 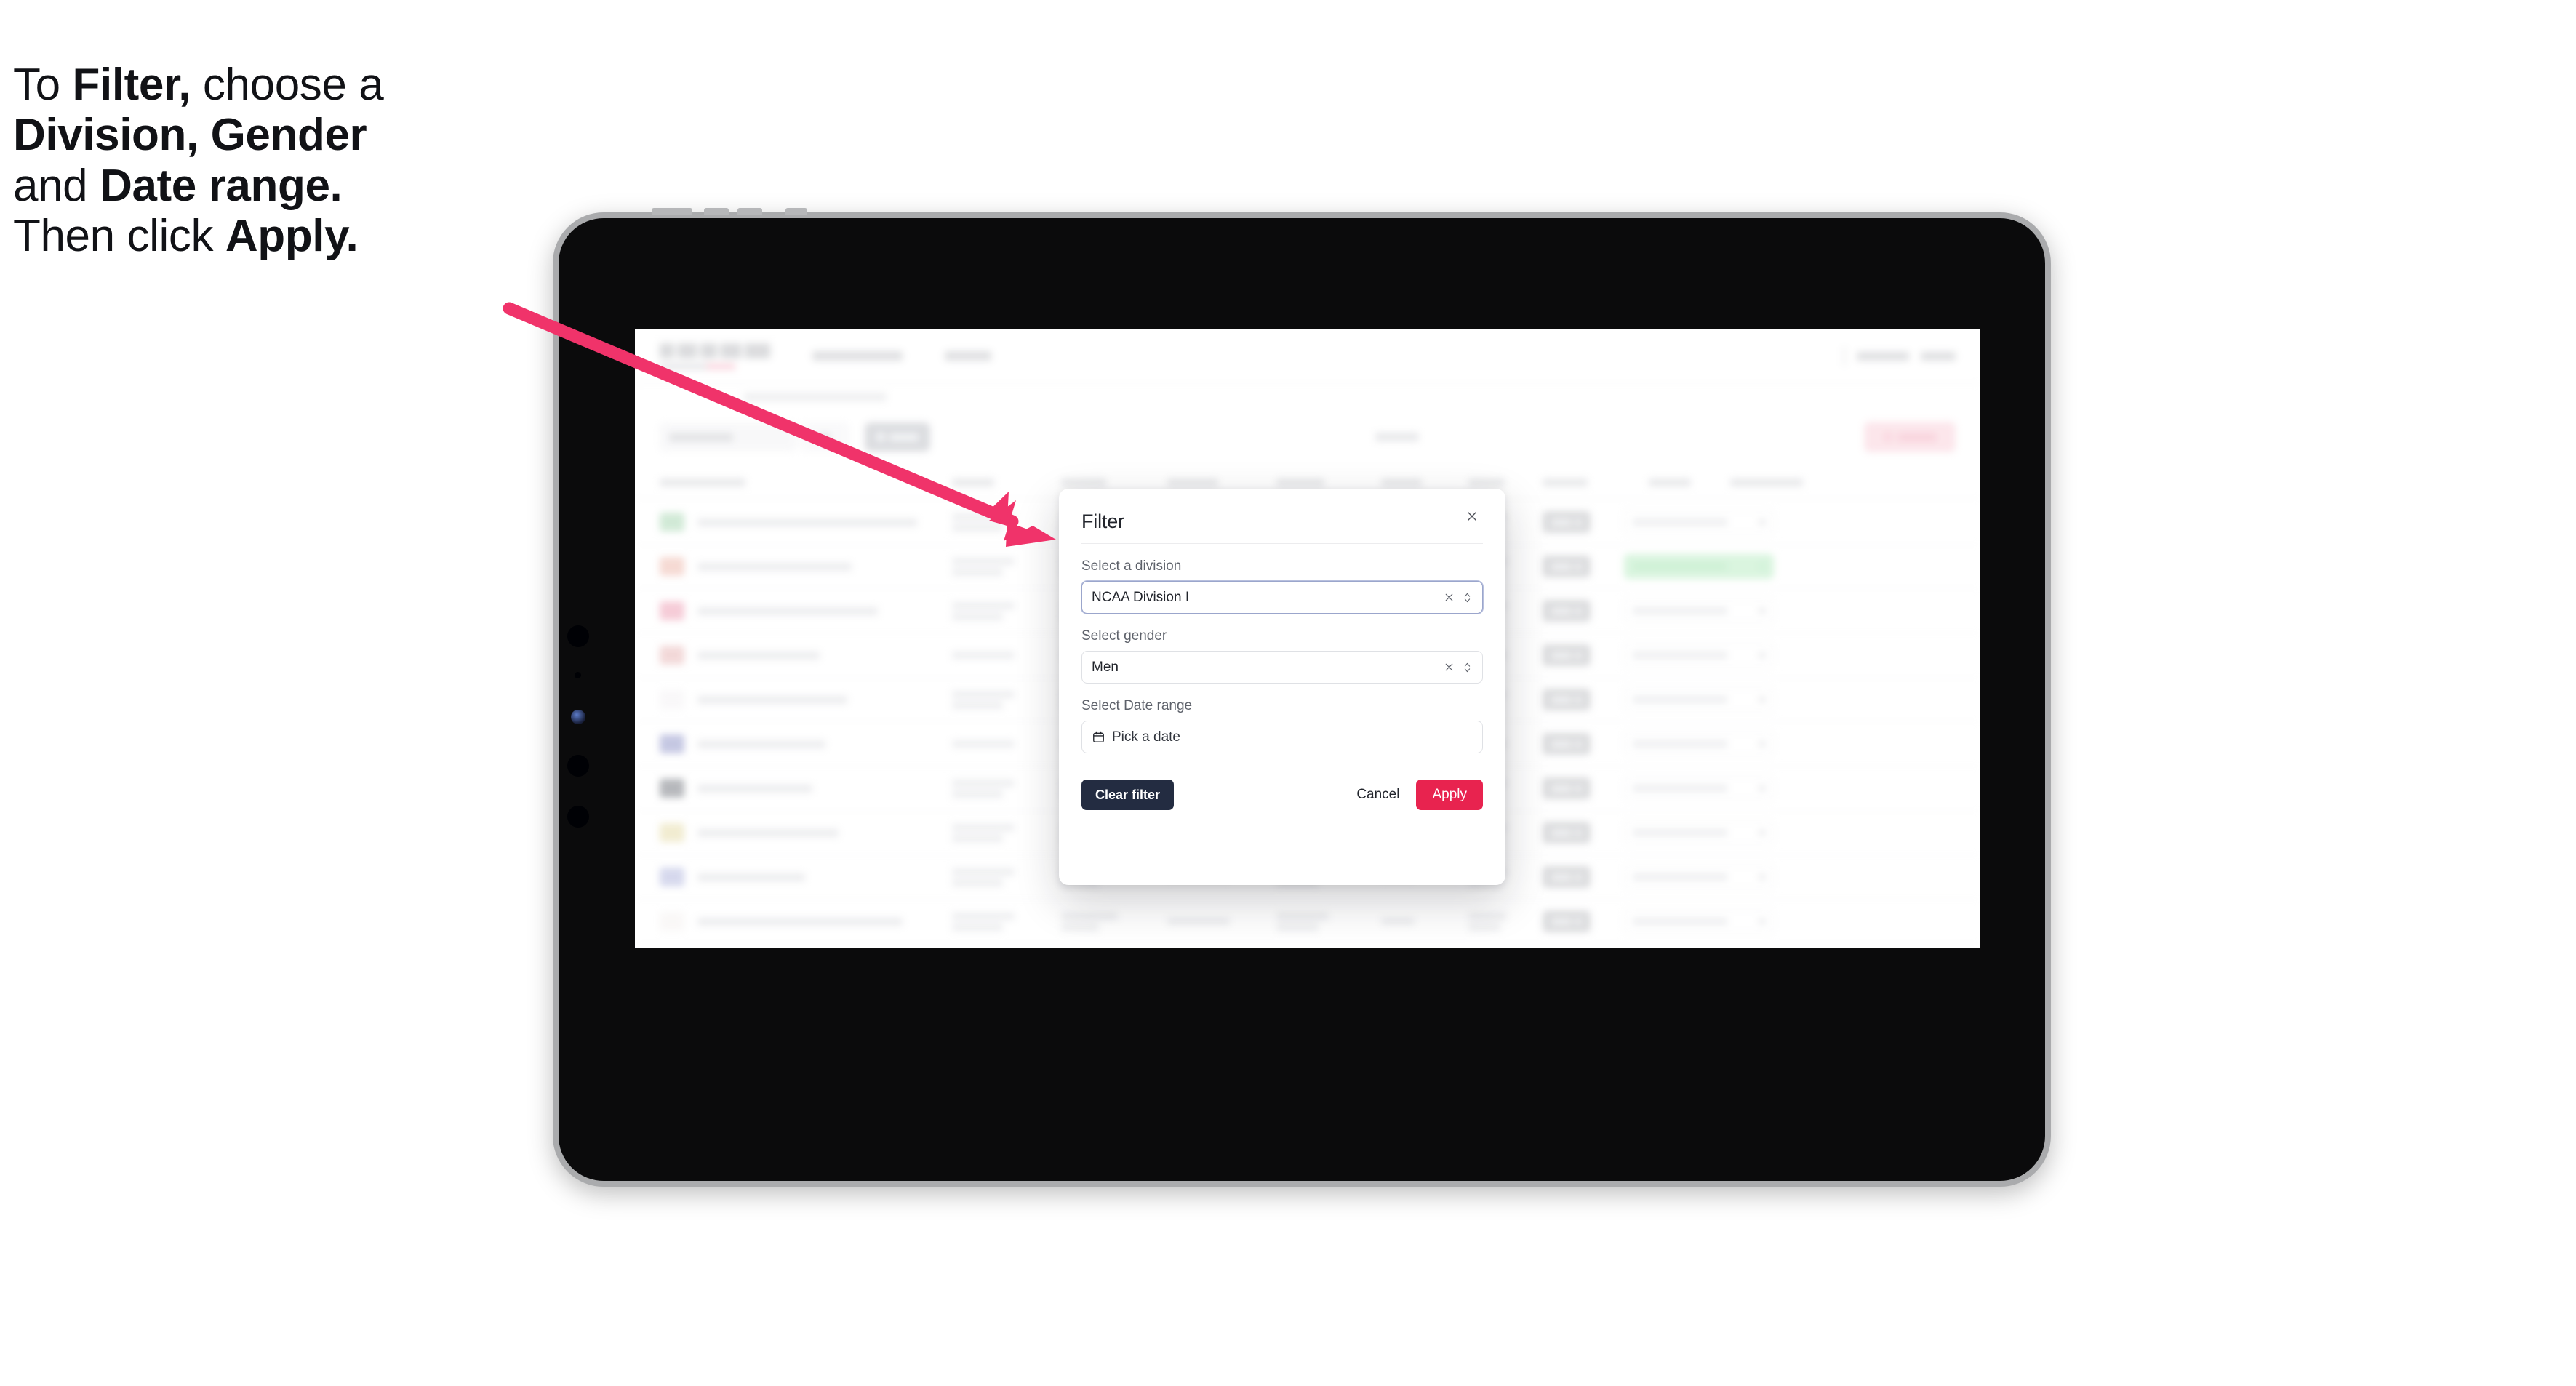 What do you see at coordinates (1146, 737) in the screenshot?
I see `date-range-value: Pick a date` at bounding box center [1146, 737].